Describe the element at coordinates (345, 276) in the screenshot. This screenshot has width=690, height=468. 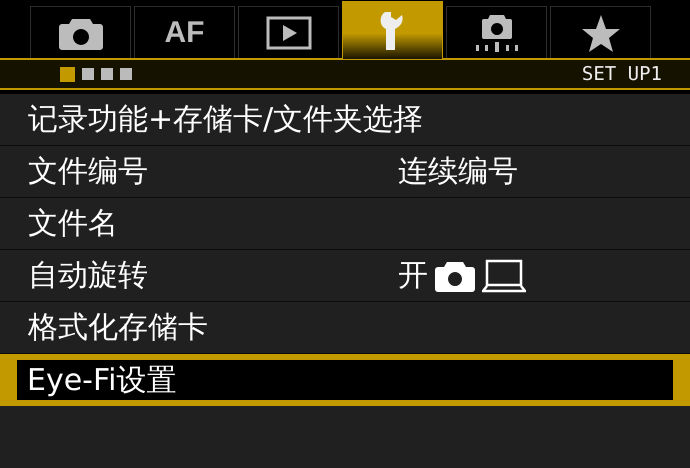
I see `menu-item: 自动旋转 开` at that location.